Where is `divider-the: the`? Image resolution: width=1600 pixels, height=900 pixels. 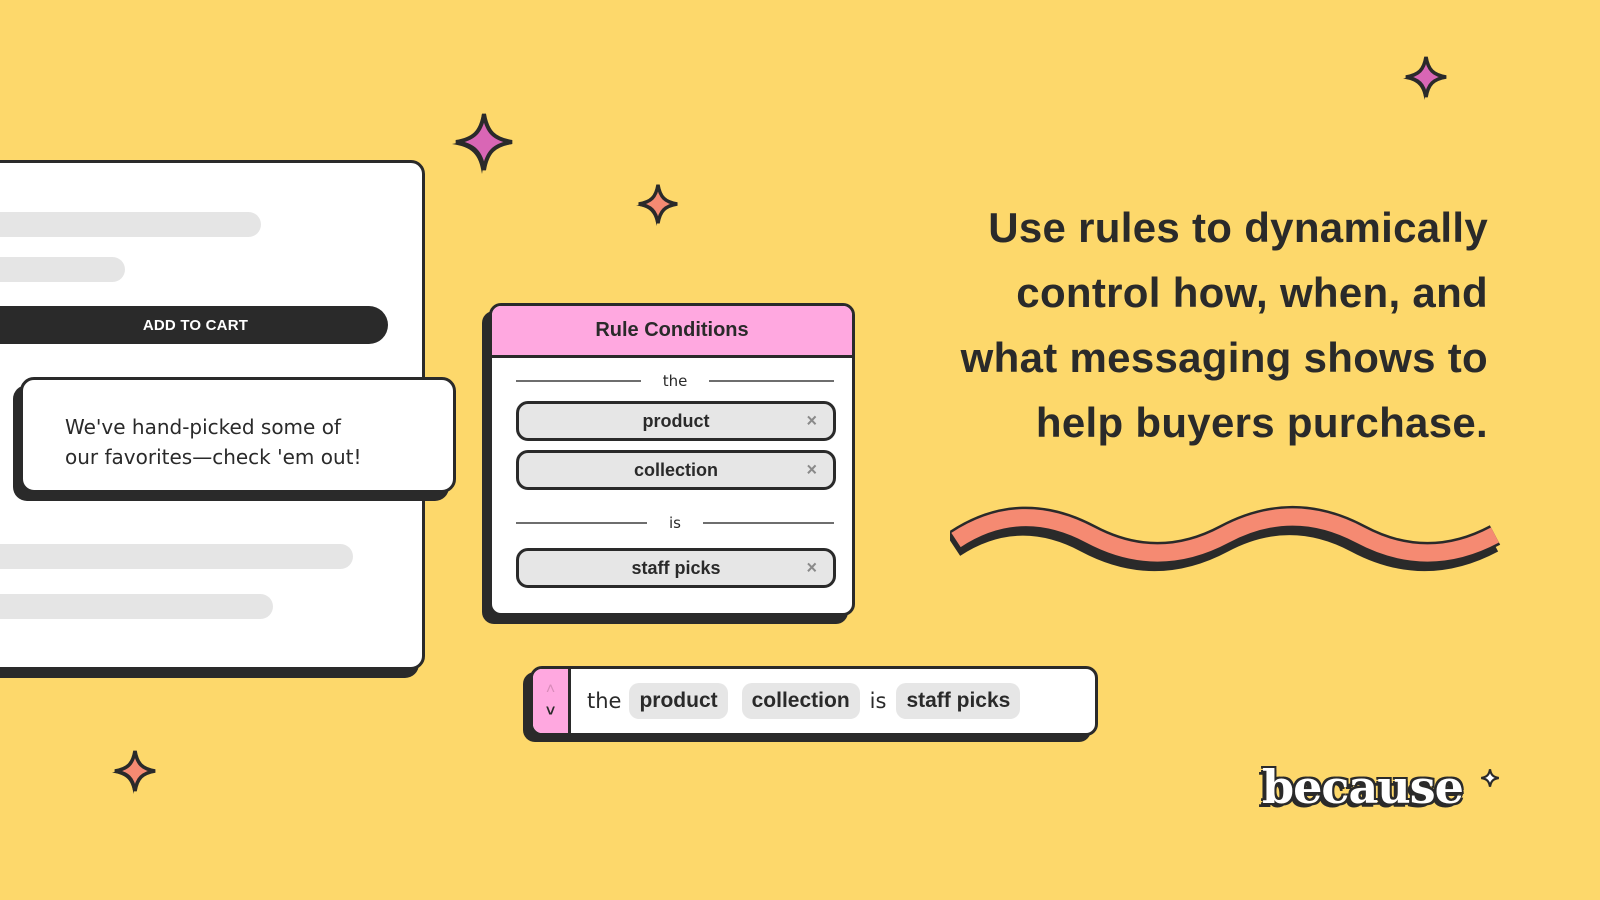 divider-the: the is located at coordinates (675, 381).